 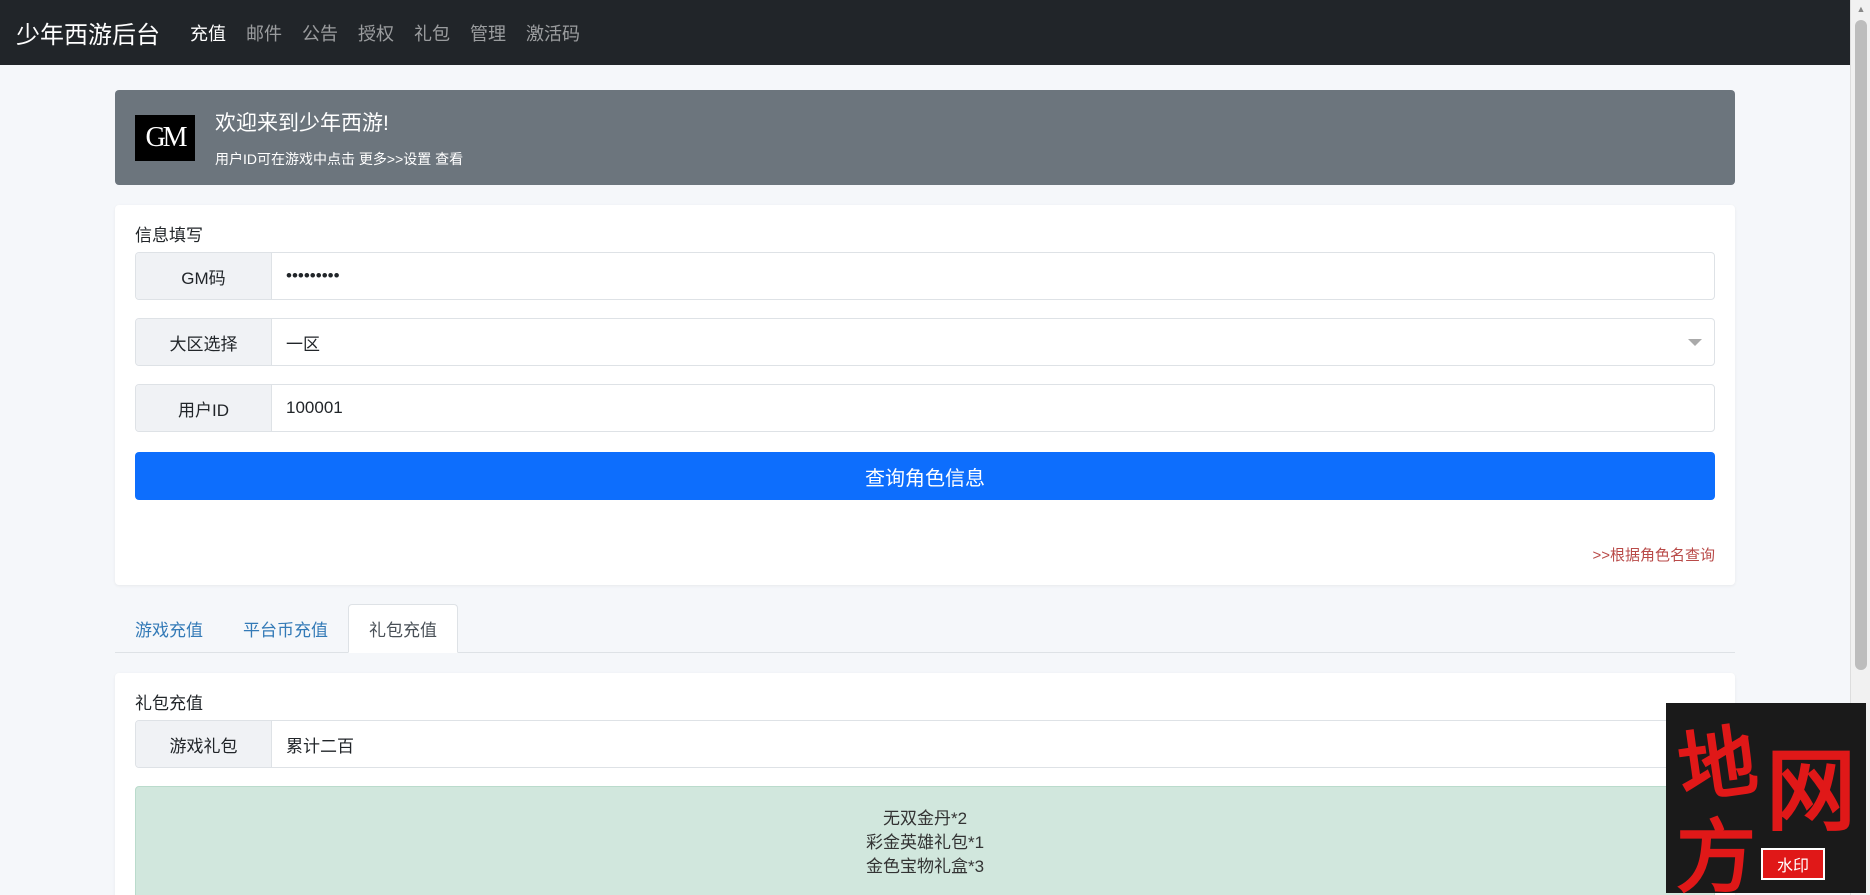 I want to click on region-group: 大区选择 一区, so click(x=925, y=342).